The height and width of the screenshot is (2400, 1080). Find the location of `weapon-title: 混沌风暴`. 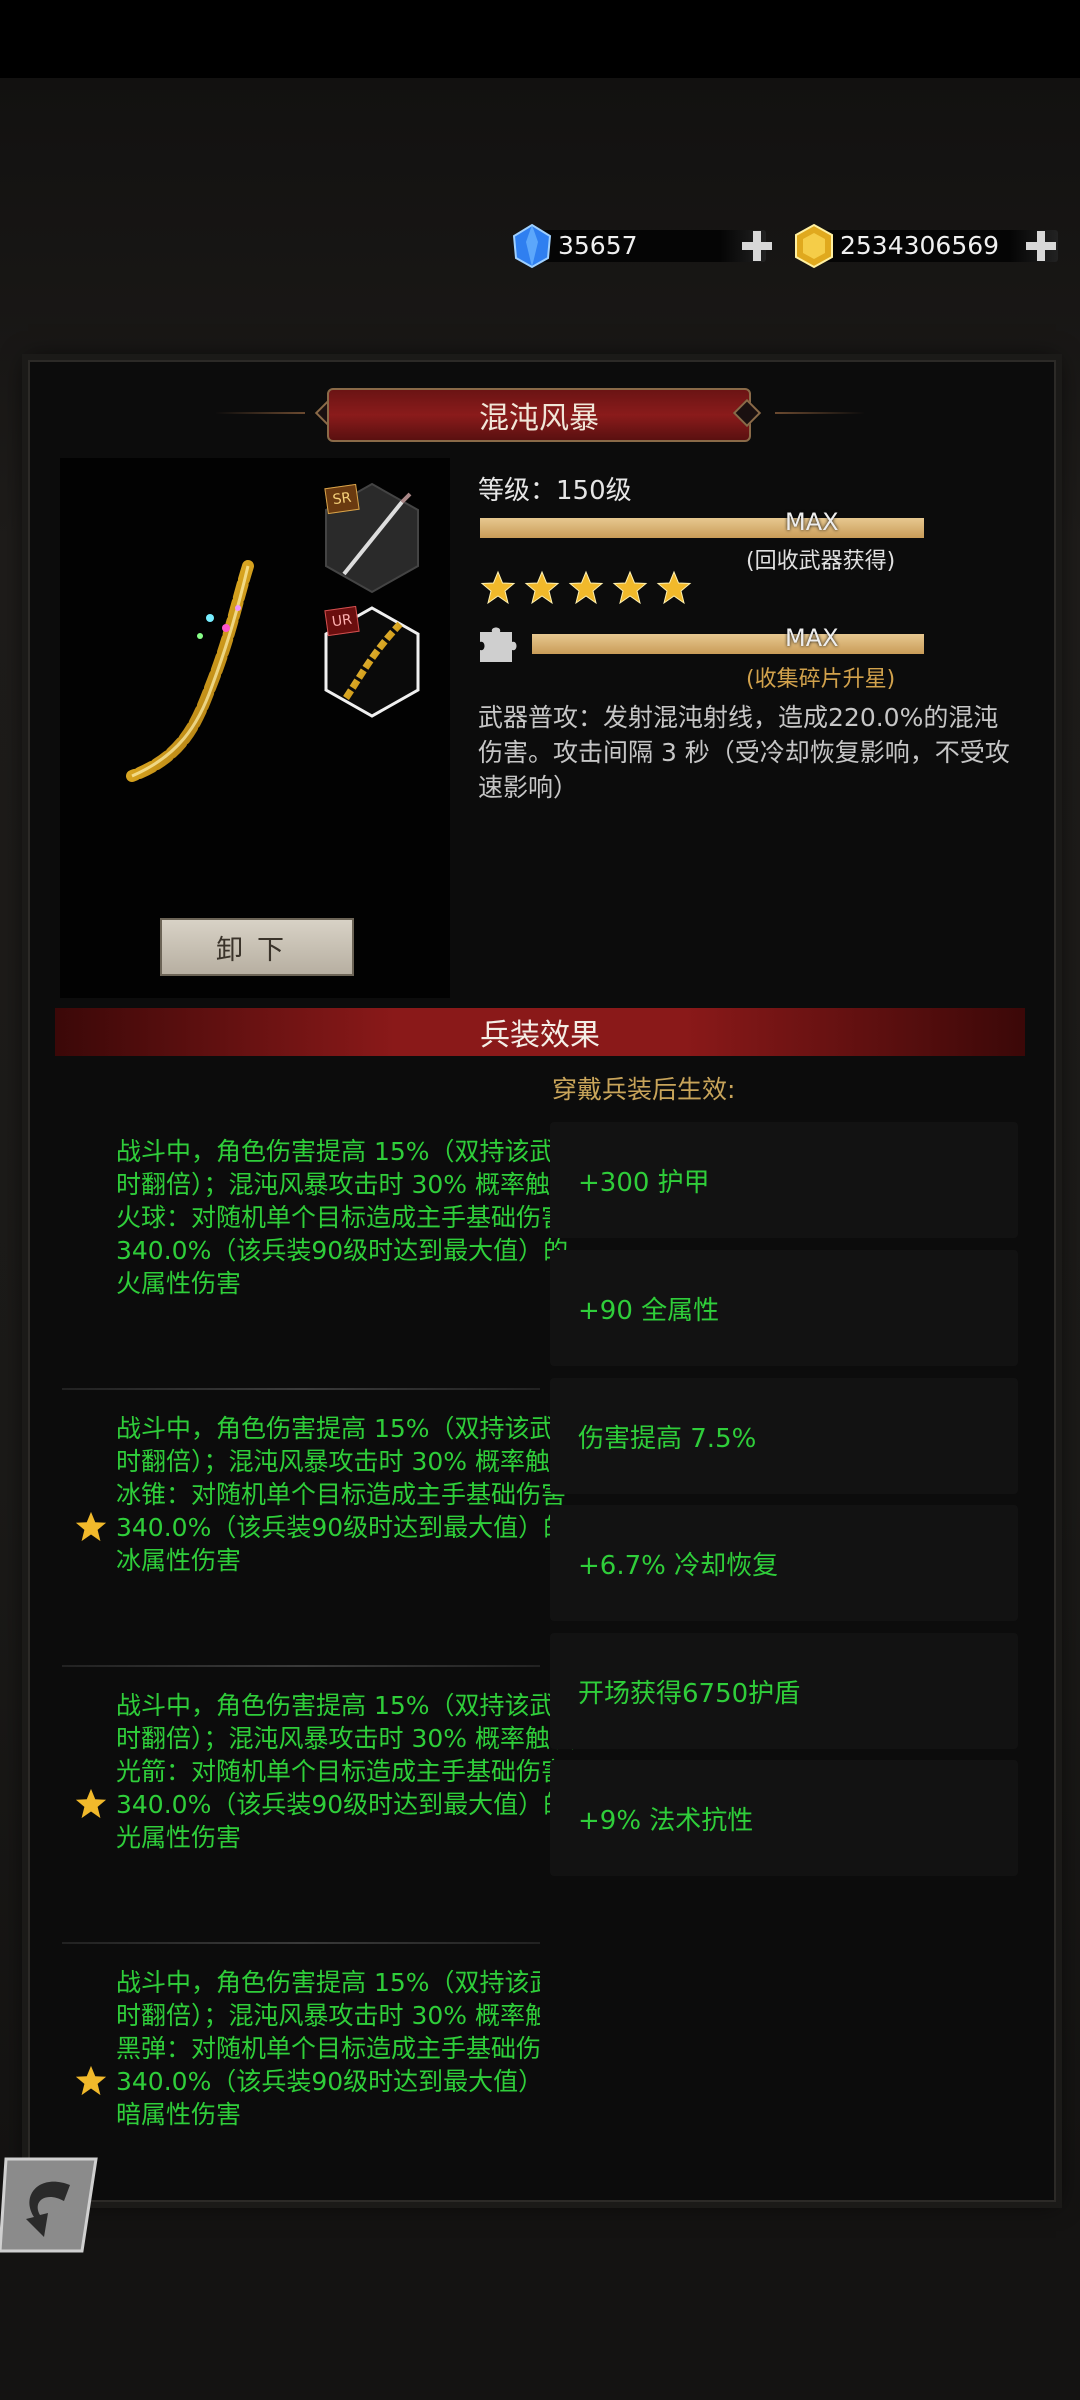

weapon-title: 混沌风暴 is located at coordinates (540, 415).